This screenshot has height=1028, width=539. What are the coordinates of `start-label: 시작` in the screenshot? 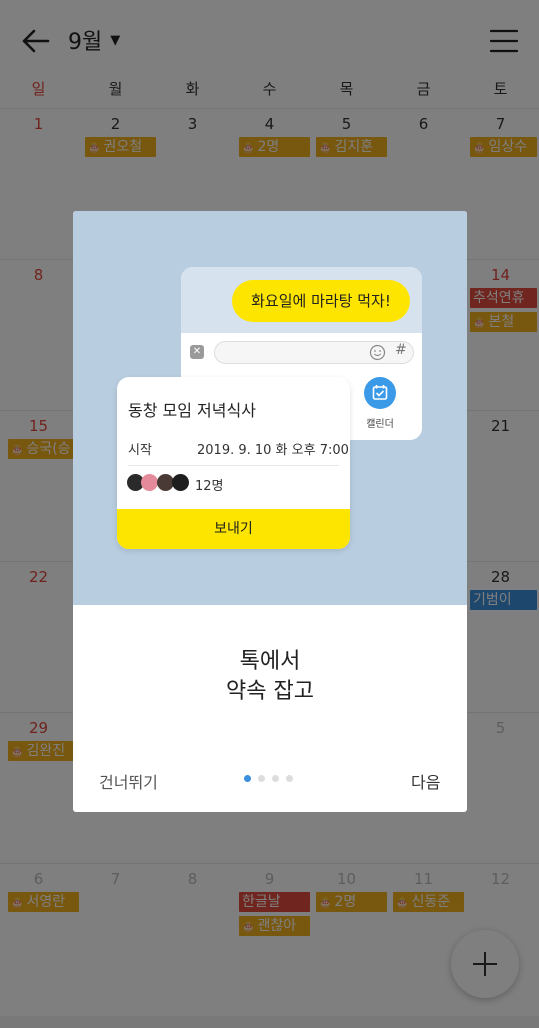 It's located at (140, 450).